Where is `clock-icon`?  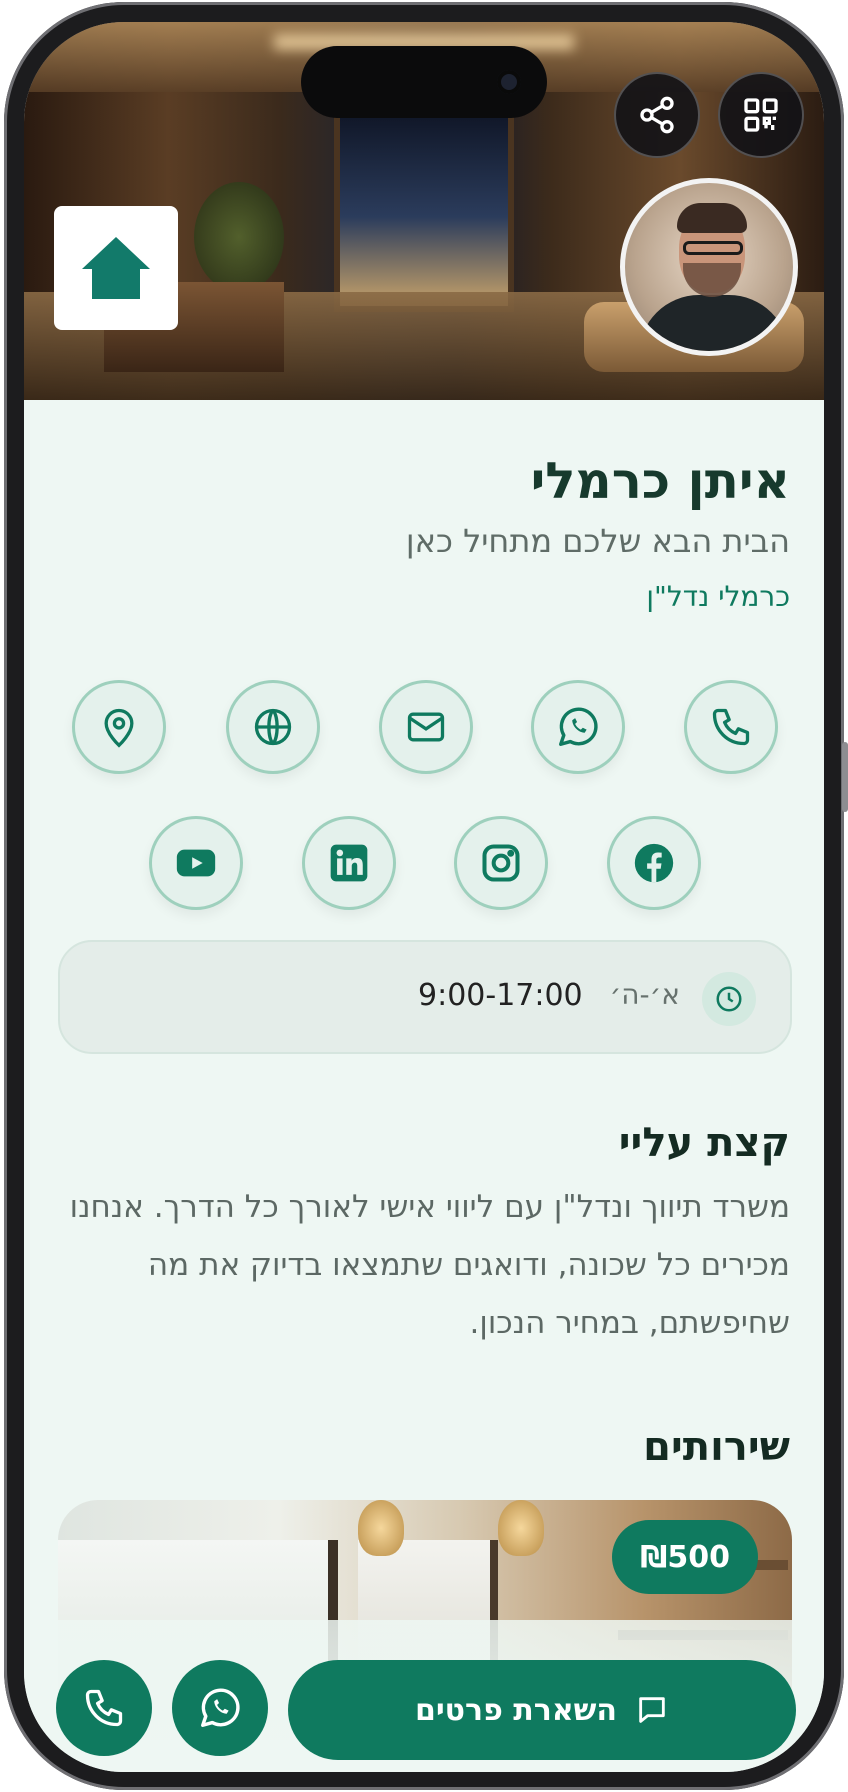
clock-icon is located at coordinates (729, 999).